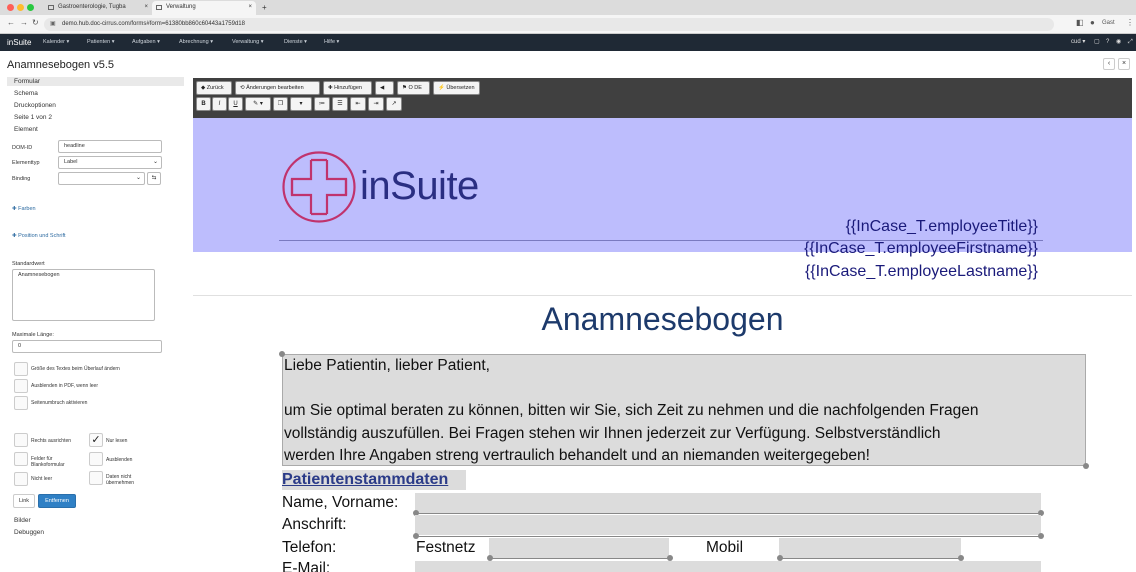 The width and height of the screenshot is (1136, 572). Describe the element at coordinates (146, 42) in the screenshot. I see `nav-aufgaben: Aufgaben ▾` at that location.